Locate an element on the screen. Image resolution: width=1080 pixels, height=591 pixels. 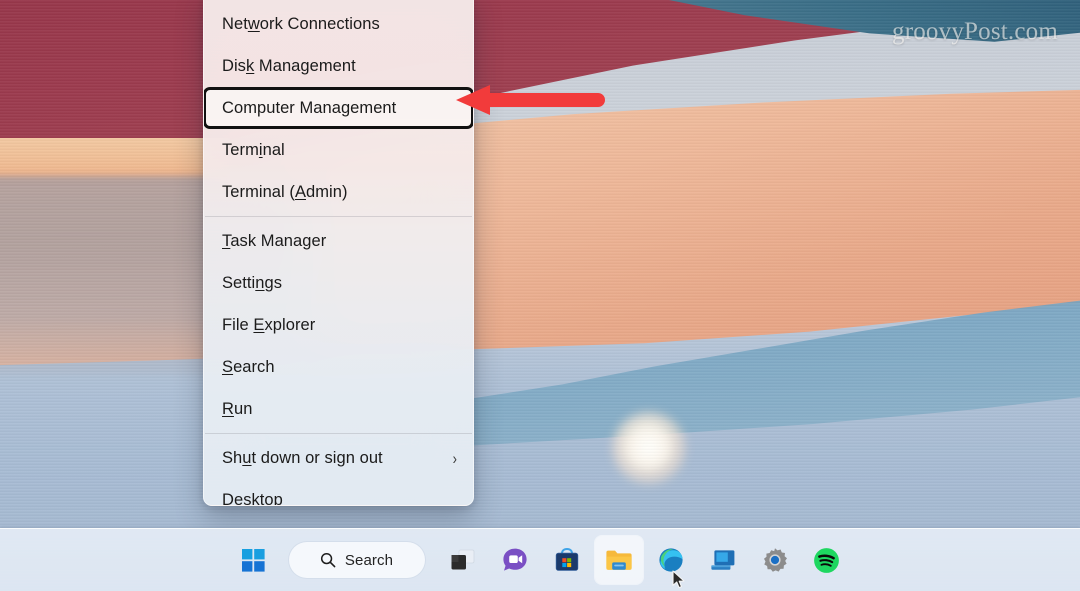
site-watermark: groovyPost.com is located at coordinates (975, 31).